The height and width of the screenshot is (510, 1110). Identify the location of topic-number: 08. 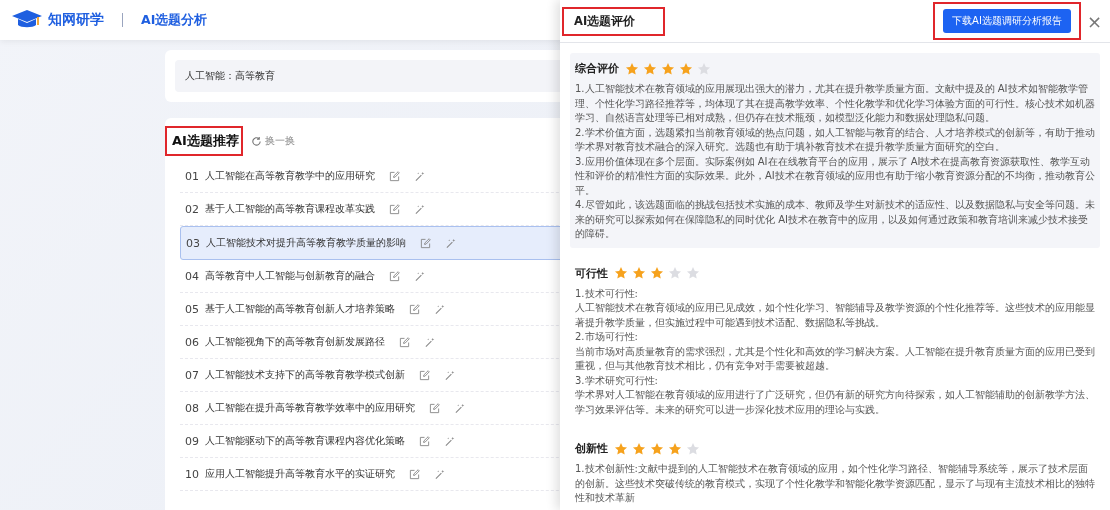
(192, 408).